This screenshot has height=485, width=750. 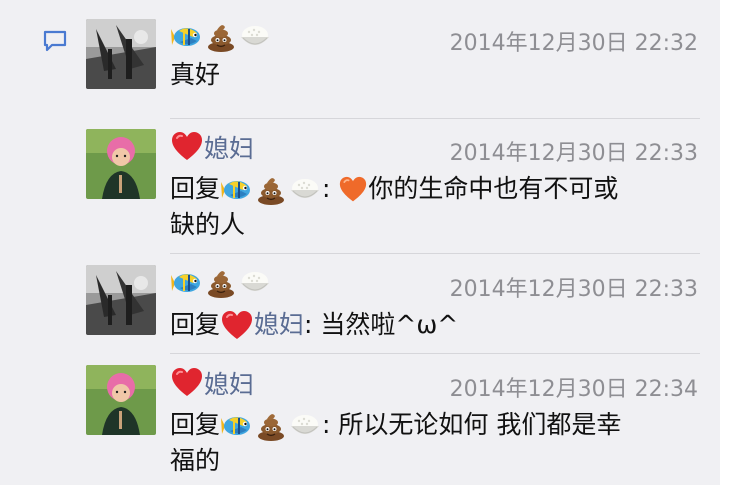 I want to click on comment-text: 回复: 你的生命中也有不可或 缺的人, so click(x=394, y=206).